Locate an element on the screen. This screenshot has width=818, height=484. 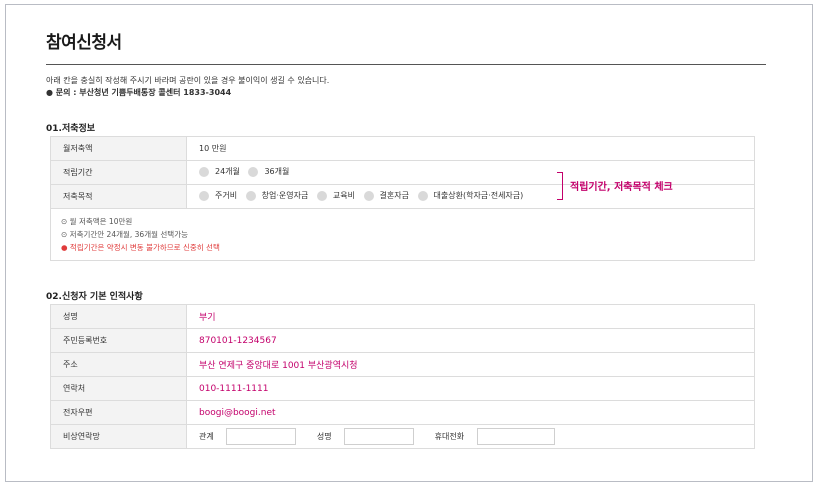
resident-number-label: 주민등록번호 is located at coordinates (118, 340).